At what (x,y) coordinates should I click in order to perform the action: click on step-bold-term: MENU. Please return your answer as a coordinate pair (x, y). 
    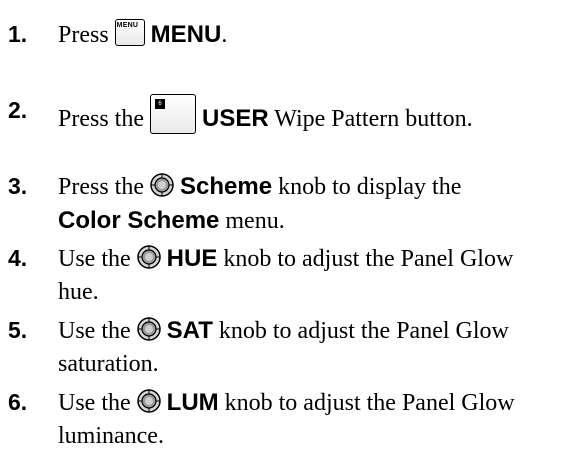
    Looking at the image, I should click on (186, 34).